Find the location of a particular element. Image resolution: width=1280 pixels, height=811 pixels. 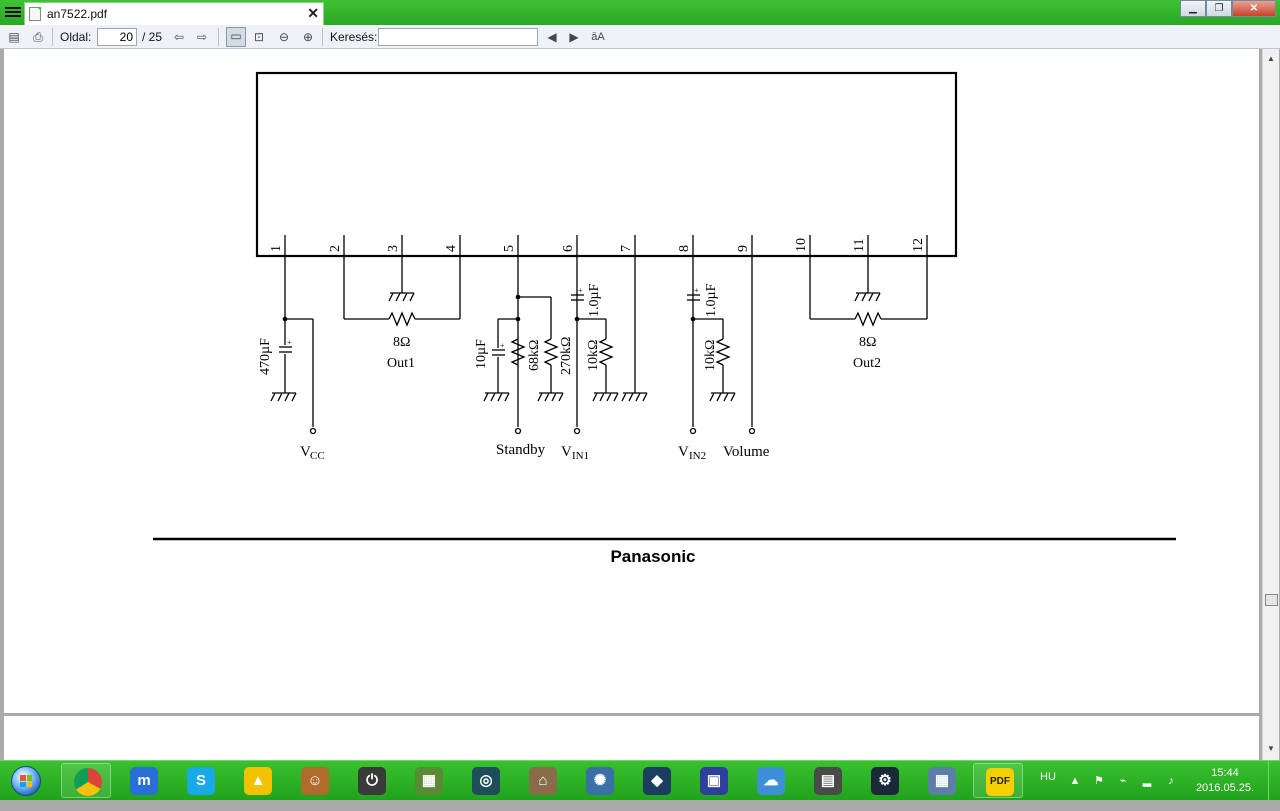

page-total: / 25 is located at coordinates (152, 37).